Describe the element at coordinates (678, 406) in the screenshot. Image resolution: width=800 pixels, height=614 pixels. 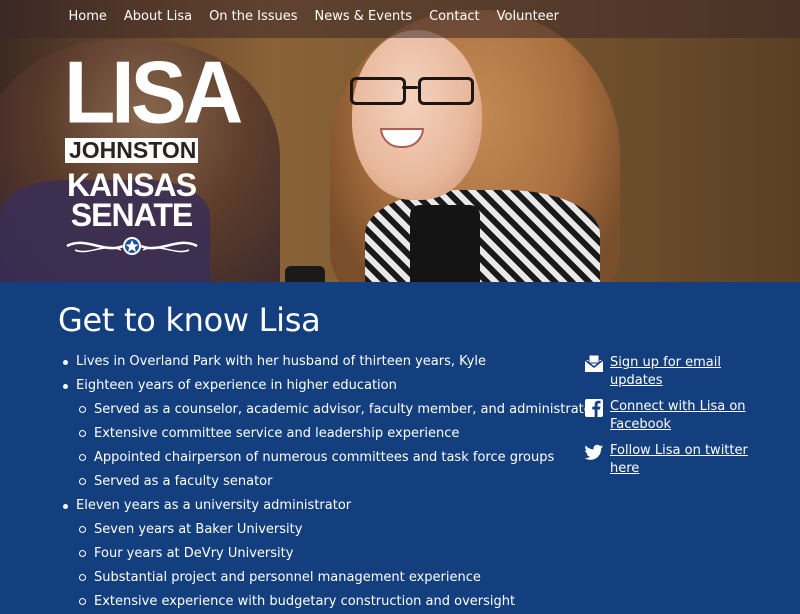
I see `facebook-text-1: Connect with Lisa on` at that location.